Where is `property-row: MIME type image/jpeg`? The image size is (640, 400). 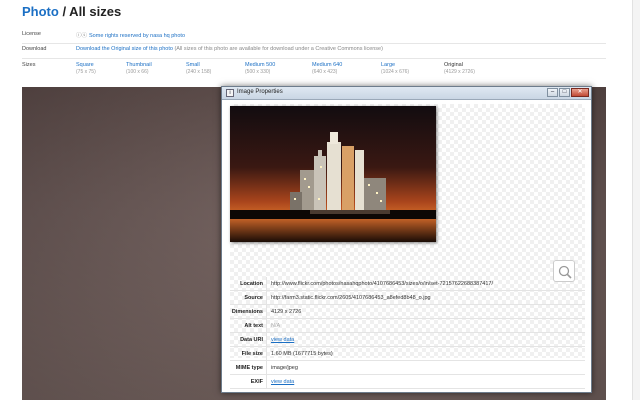
property-row: MIME type image/jpeg is located at coordinates (407, 367).